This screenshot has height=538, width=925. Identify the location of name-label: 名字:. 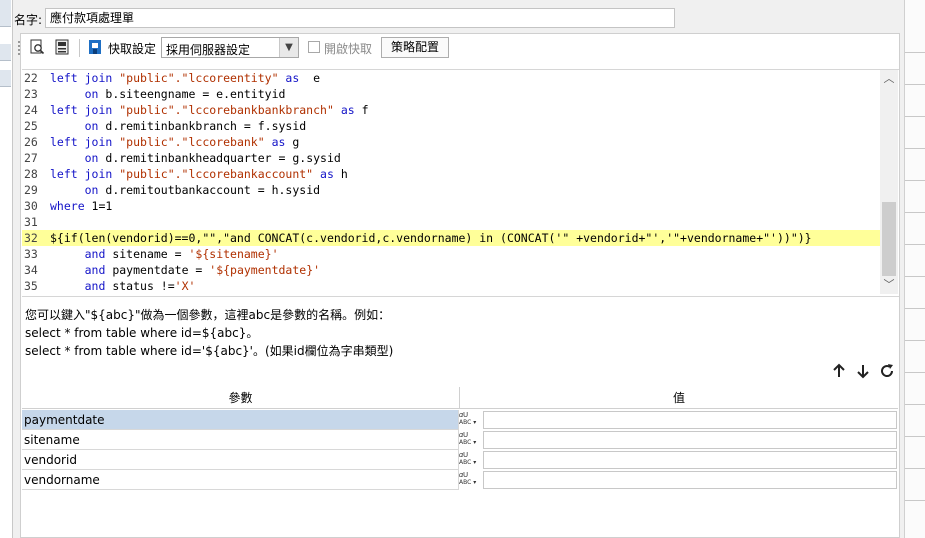
(28, 20).